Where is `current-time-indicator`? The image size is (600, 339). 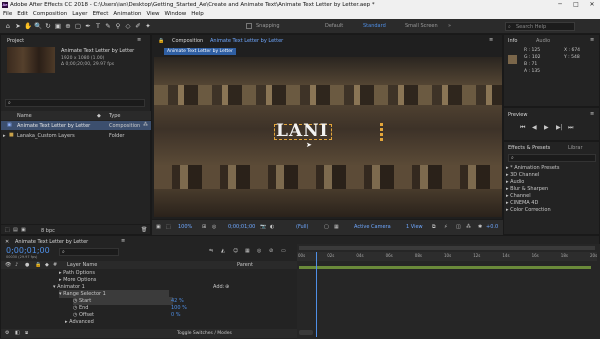
current-time-indicator is located at coordinates (316, 294).